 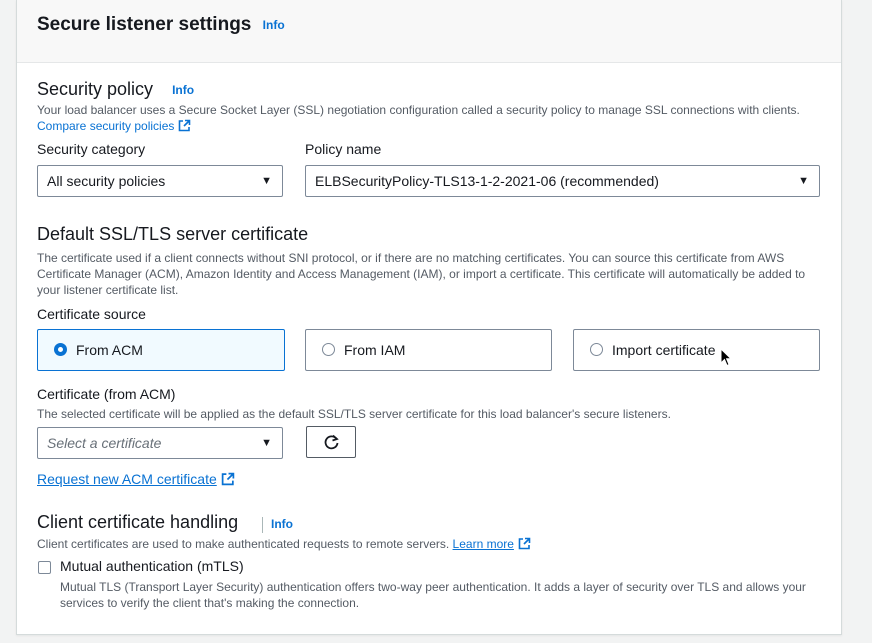 What do you see at coordinates (173, 234) in the screenshot?
I see `default-cert-heading: Default SSL/TLS server certificate` at bounding box center [173, 234].